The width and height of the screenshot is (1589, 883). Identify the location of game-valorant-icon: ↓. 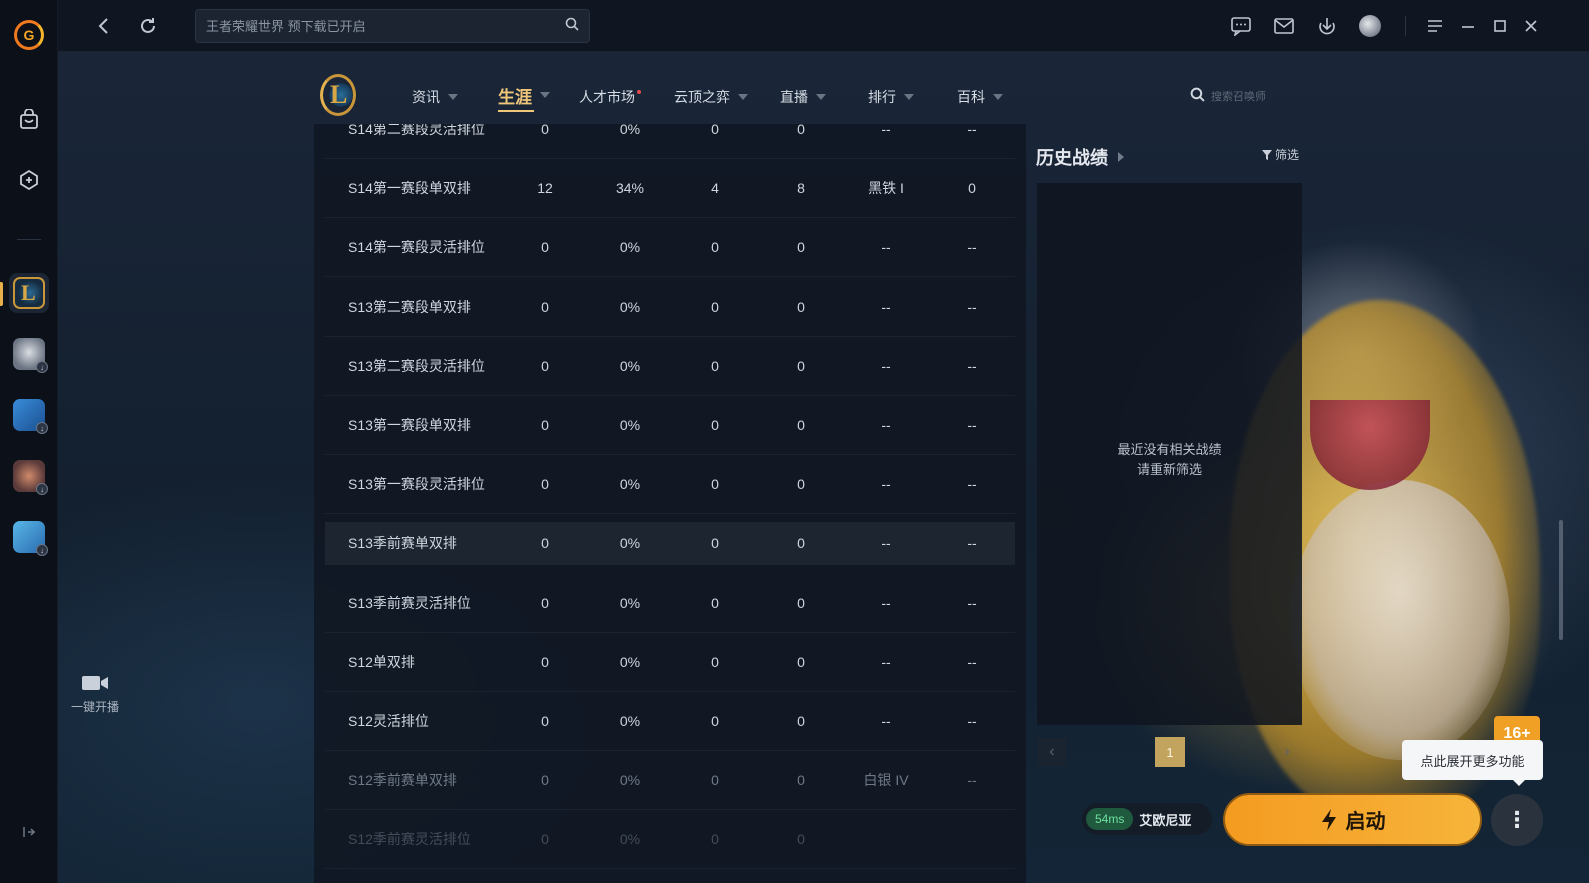
(29, 354).